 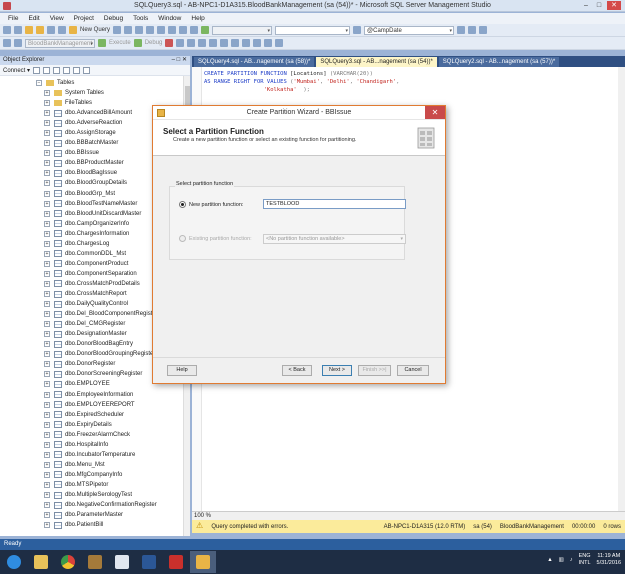 I want to click on solution-config-combo: ▾, so click(x=242, y=30).